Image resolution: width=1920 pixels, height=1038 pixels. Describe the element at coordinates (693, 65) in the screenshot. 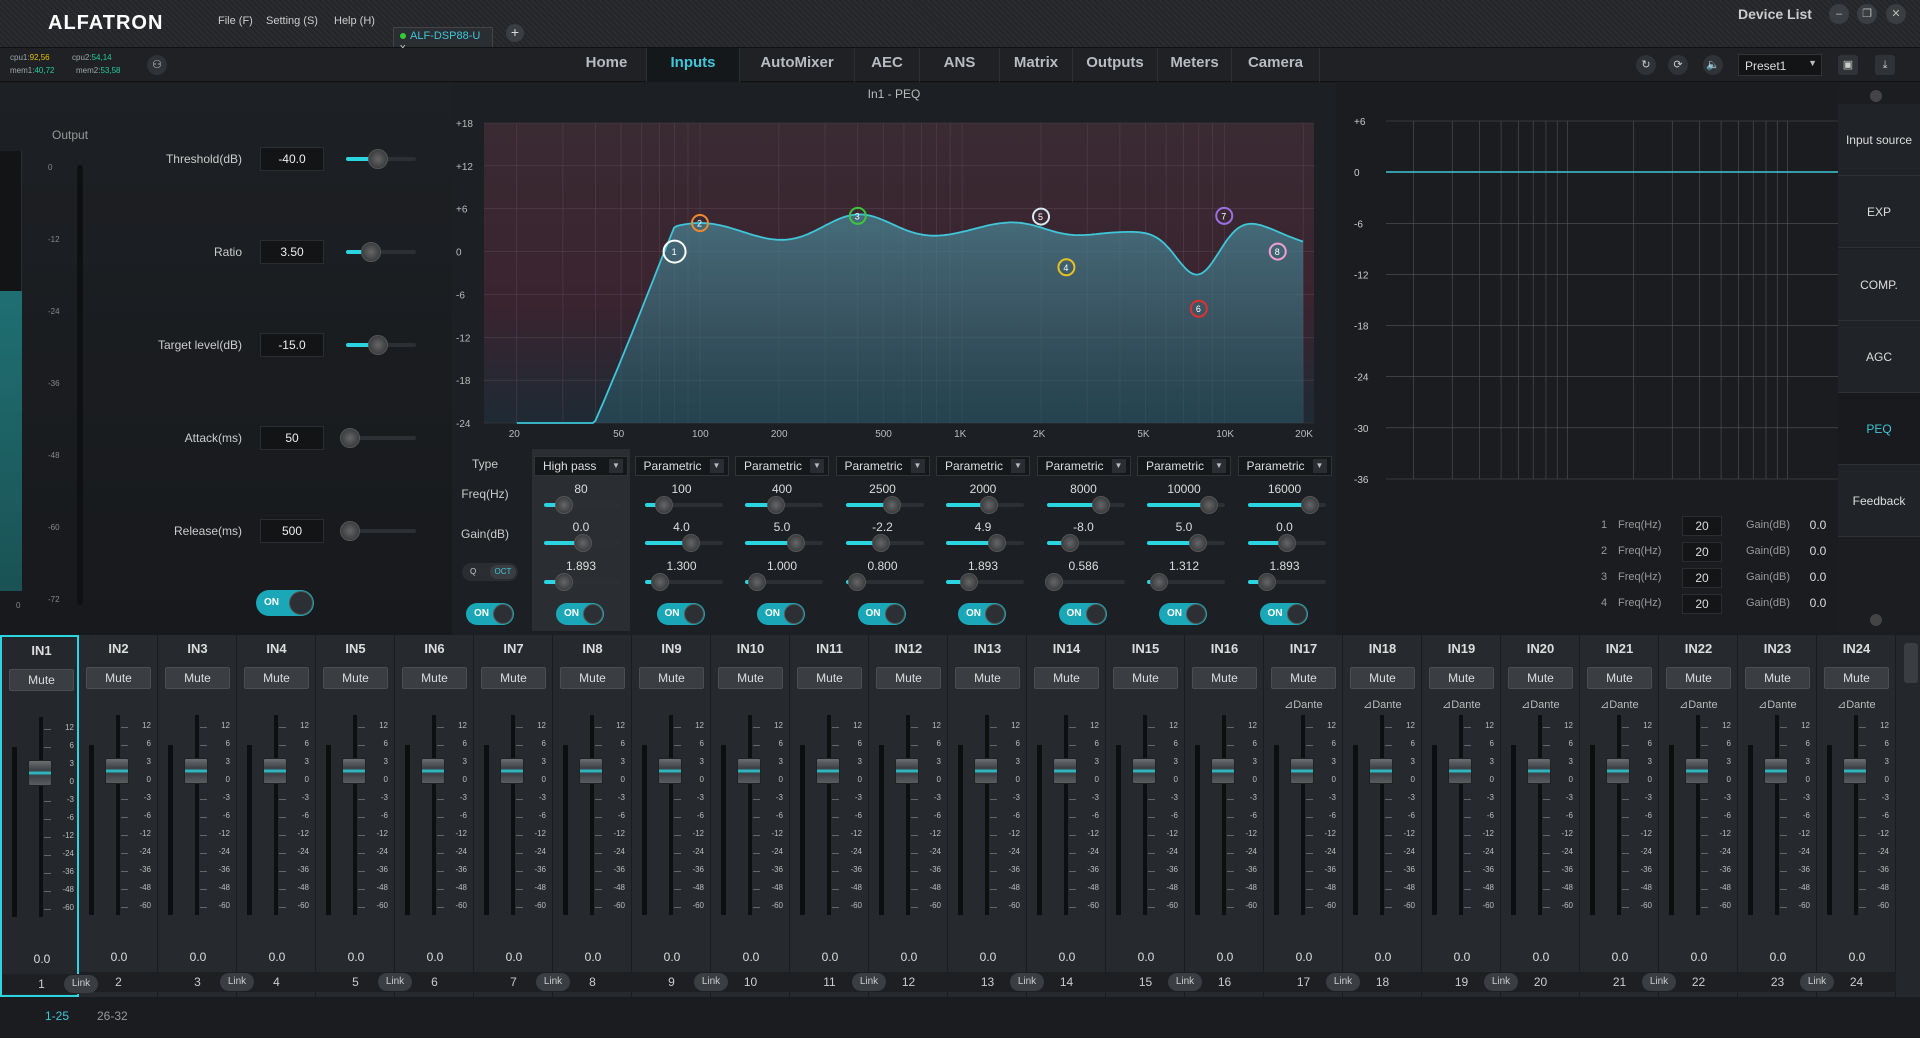

I see `tab-inputs: Inputs` at that location.